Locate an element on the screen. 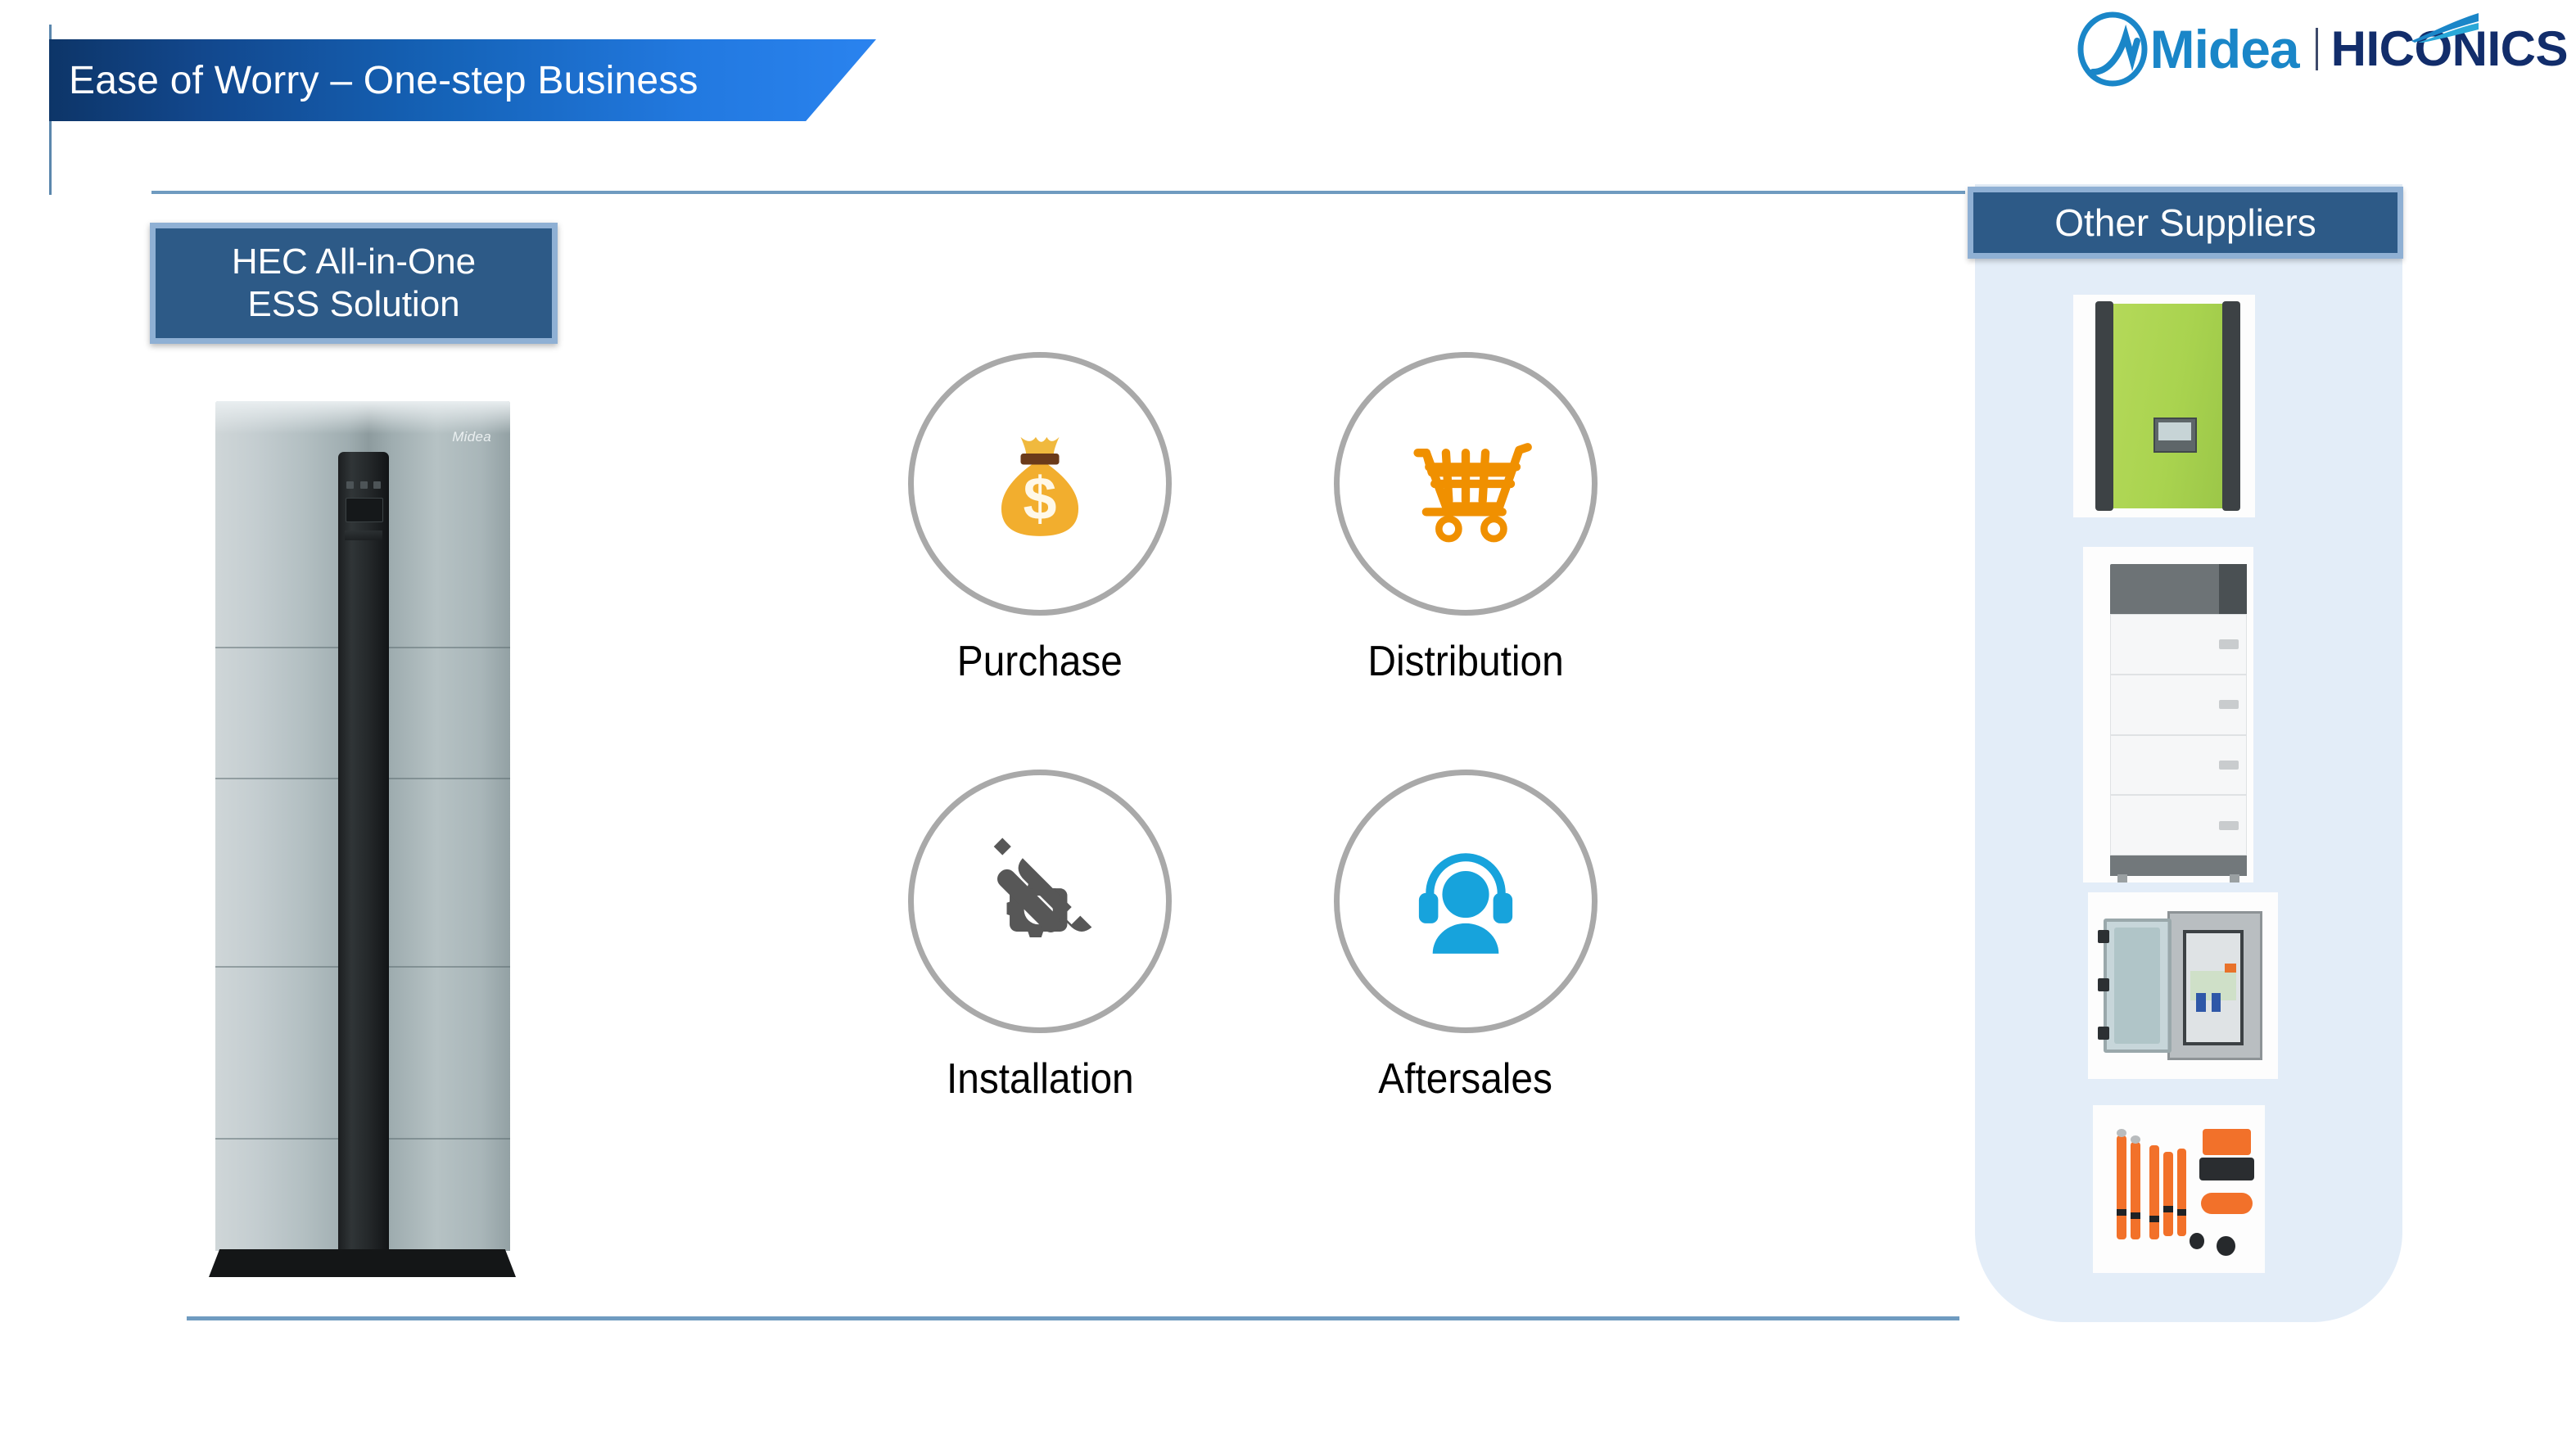 This screenshot has width=2576, height=1449. slide-title-banner: Ease of Worry – One-step Business is located at coordinates (462, 80).